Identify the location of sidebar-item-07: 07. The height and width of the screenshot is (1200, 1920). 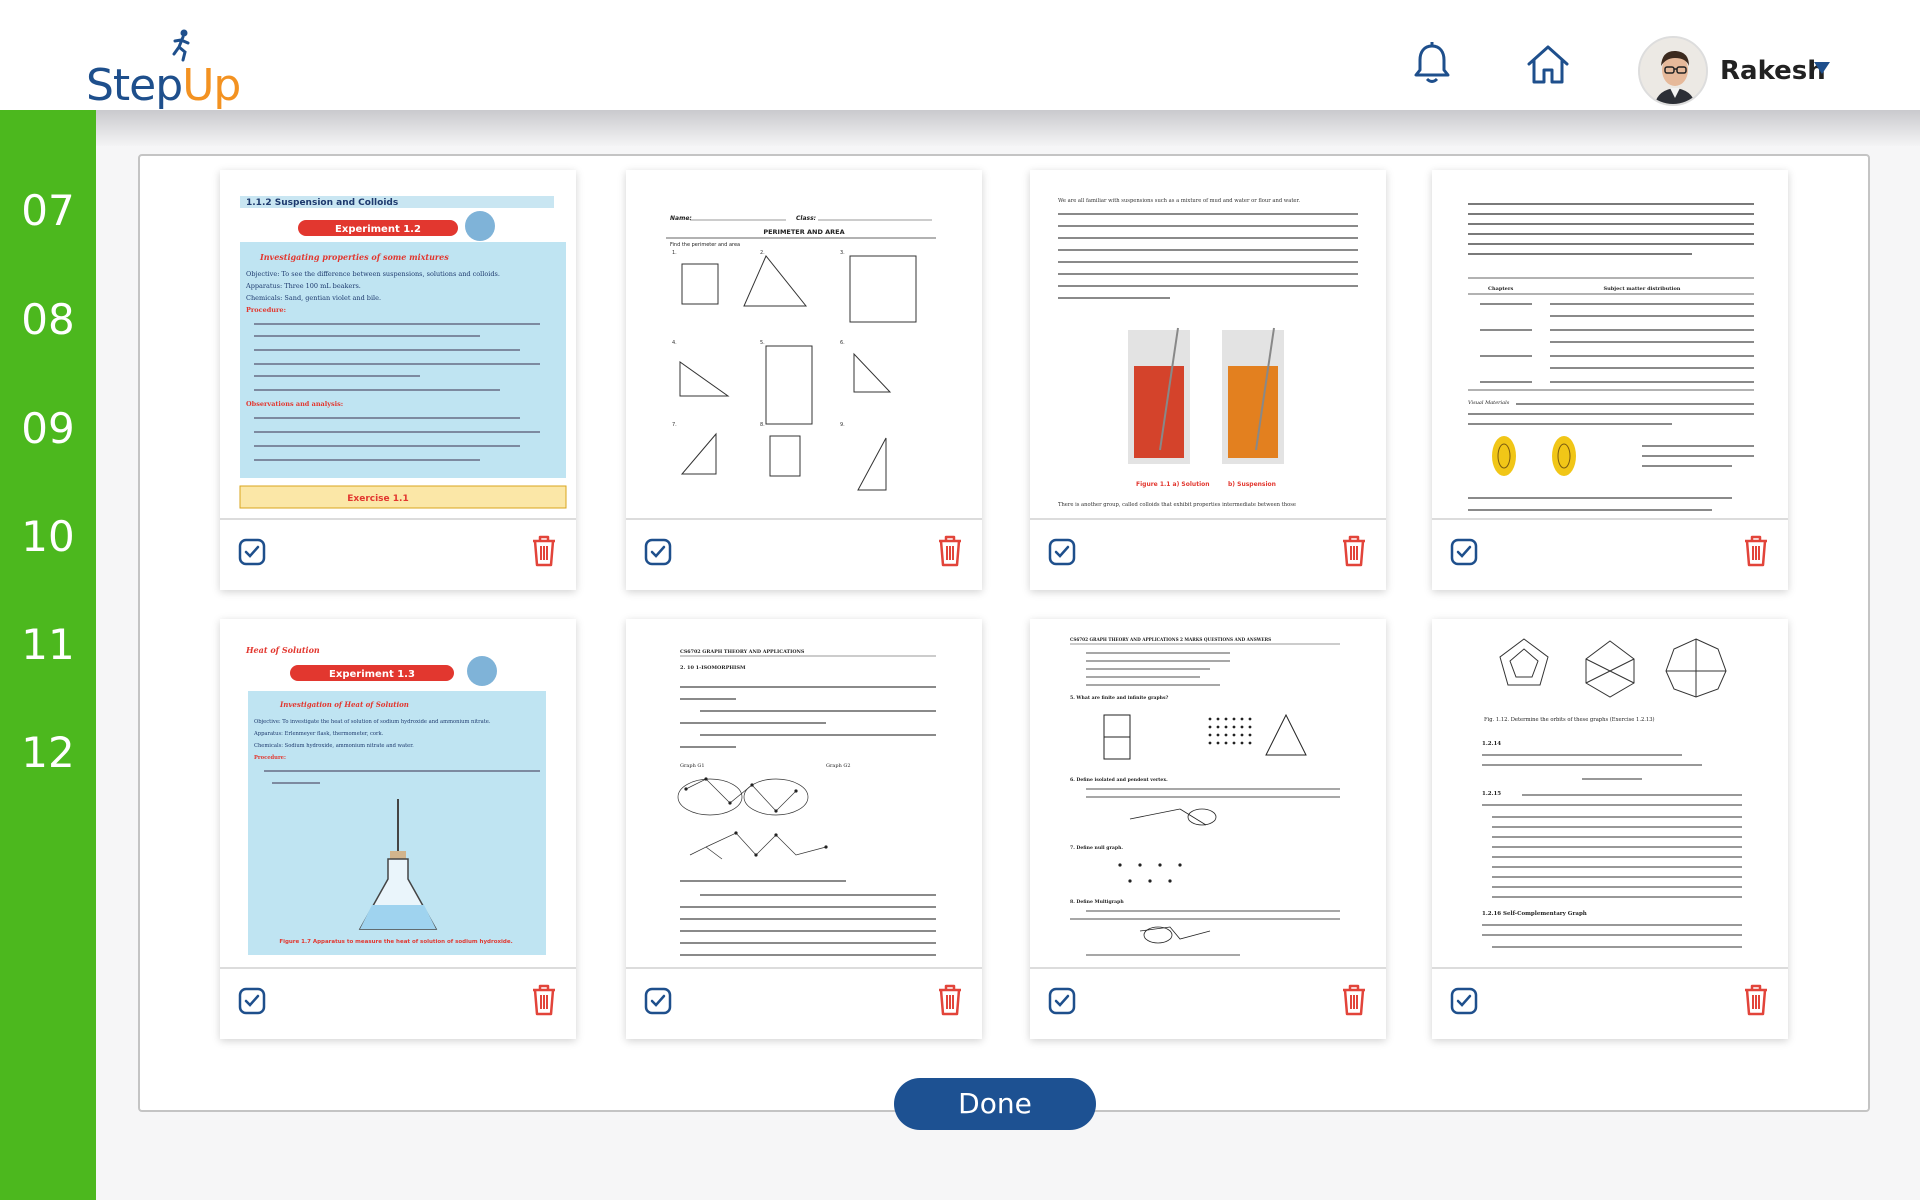
(48, 210).